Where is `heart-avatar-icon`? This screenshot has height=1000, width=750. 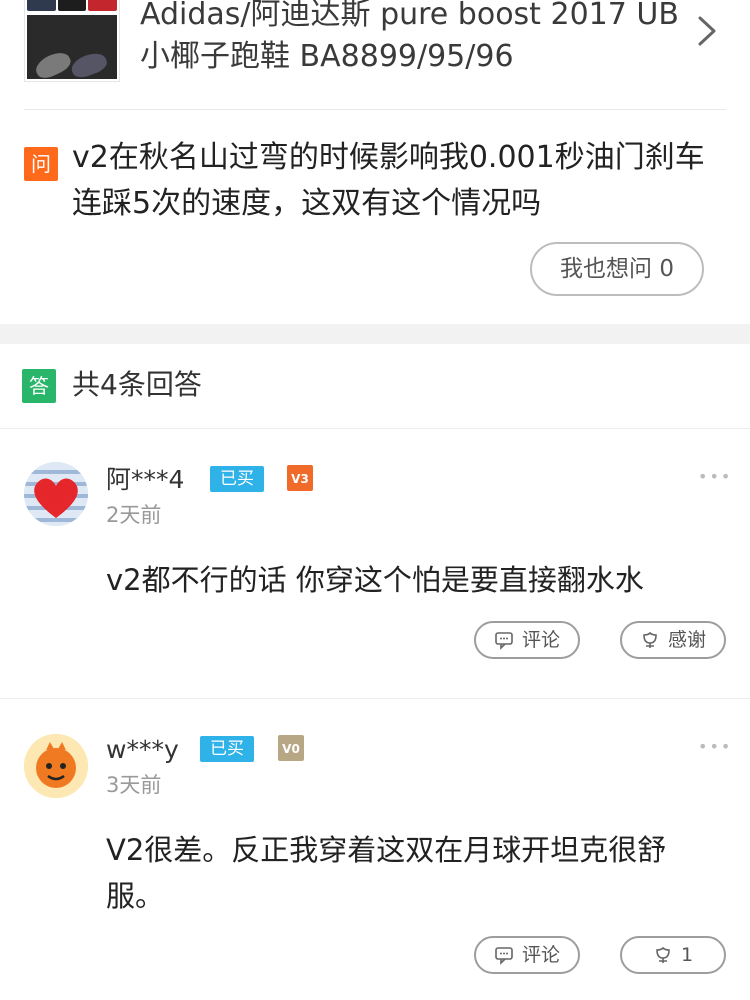
heart-avatar-icon is located at coordinates (56, 494).